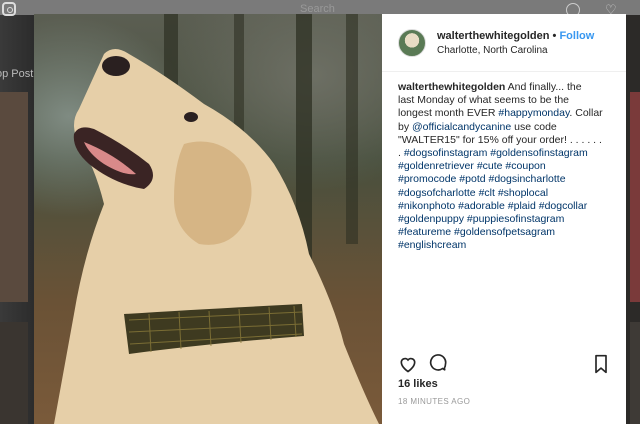 The image size is (640, 424). I want to click on location-link: Charlotte, North Carolina, so click(492, 50).